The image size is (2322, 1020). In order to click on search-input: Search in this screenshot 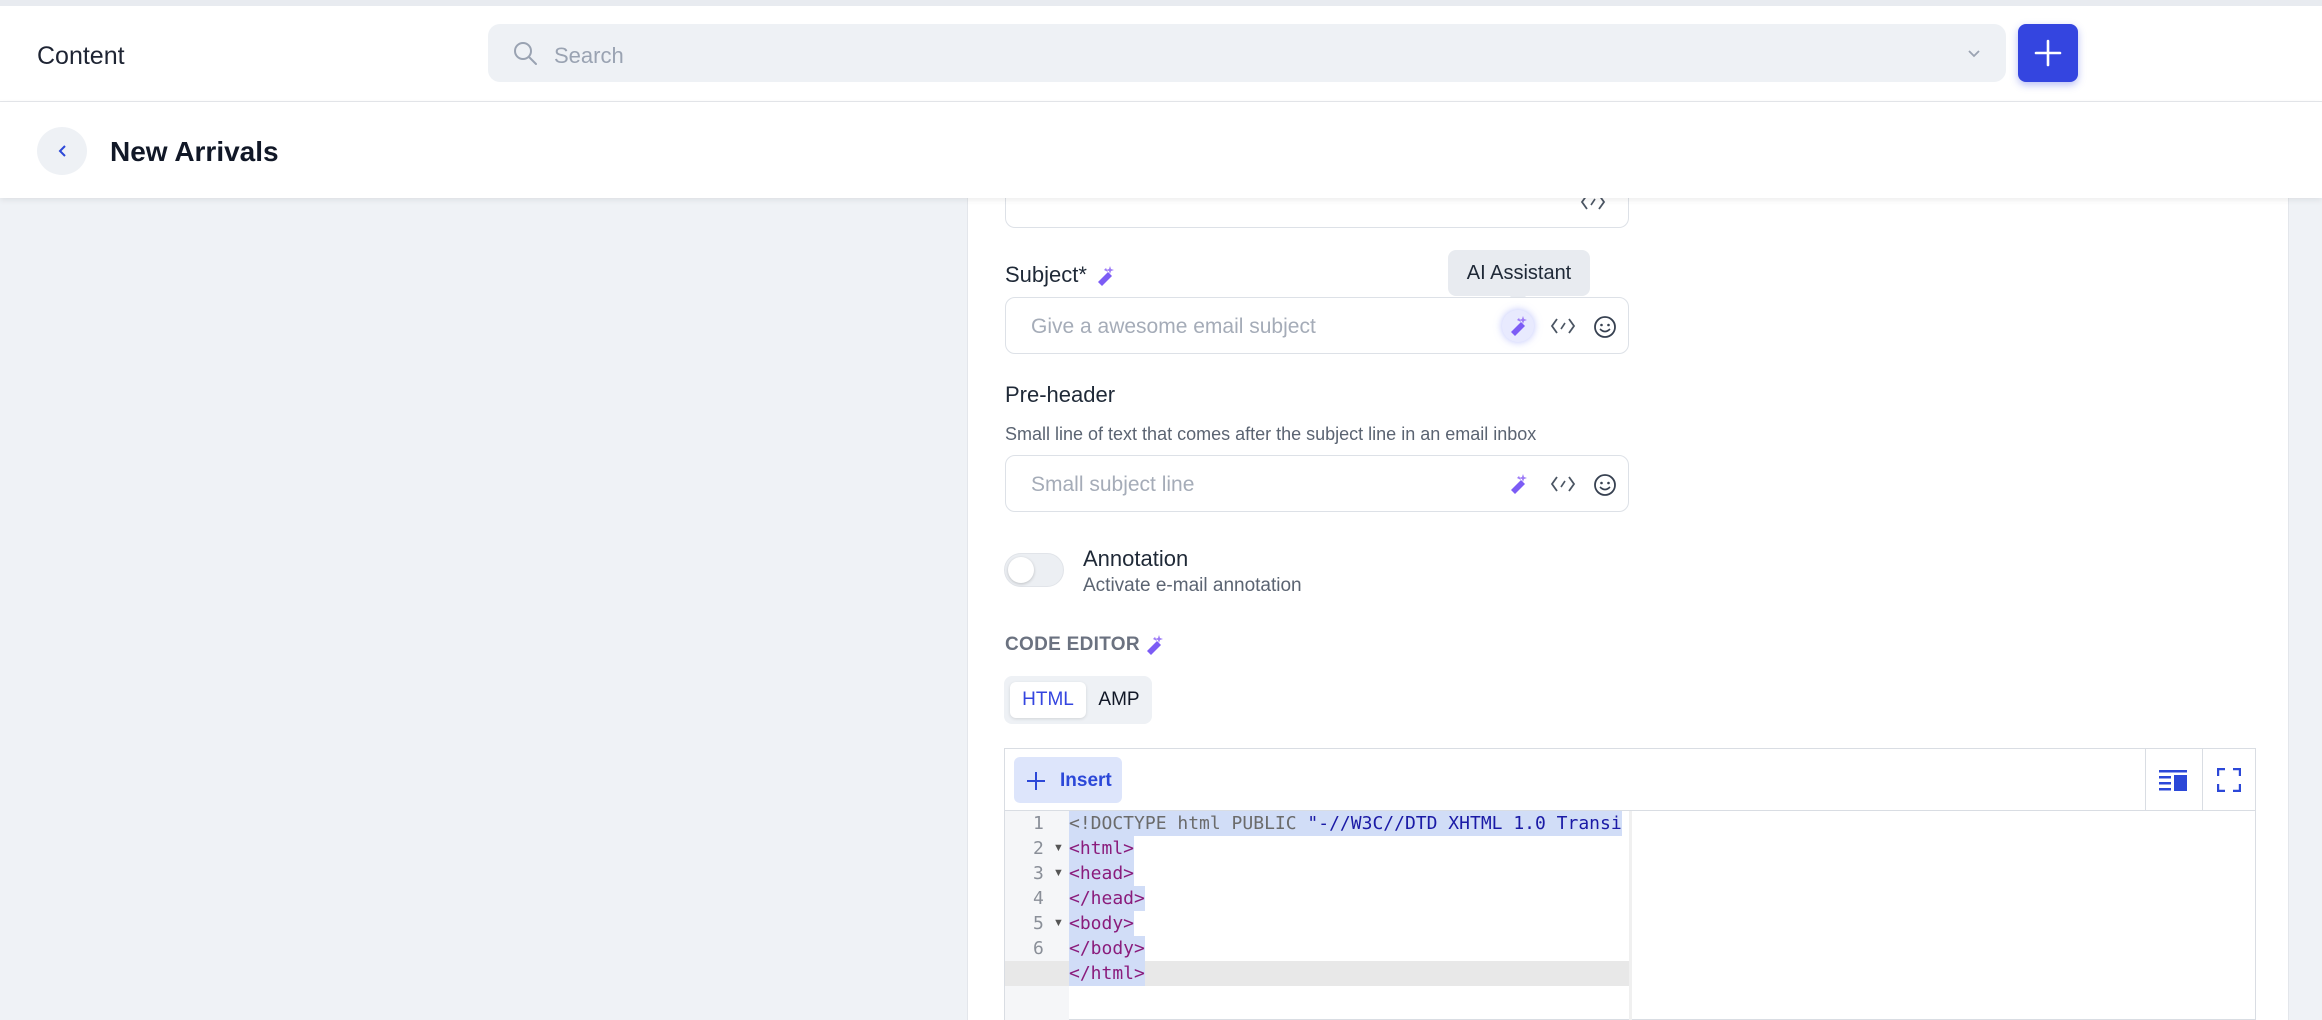, I will do `click(589, 56)`.